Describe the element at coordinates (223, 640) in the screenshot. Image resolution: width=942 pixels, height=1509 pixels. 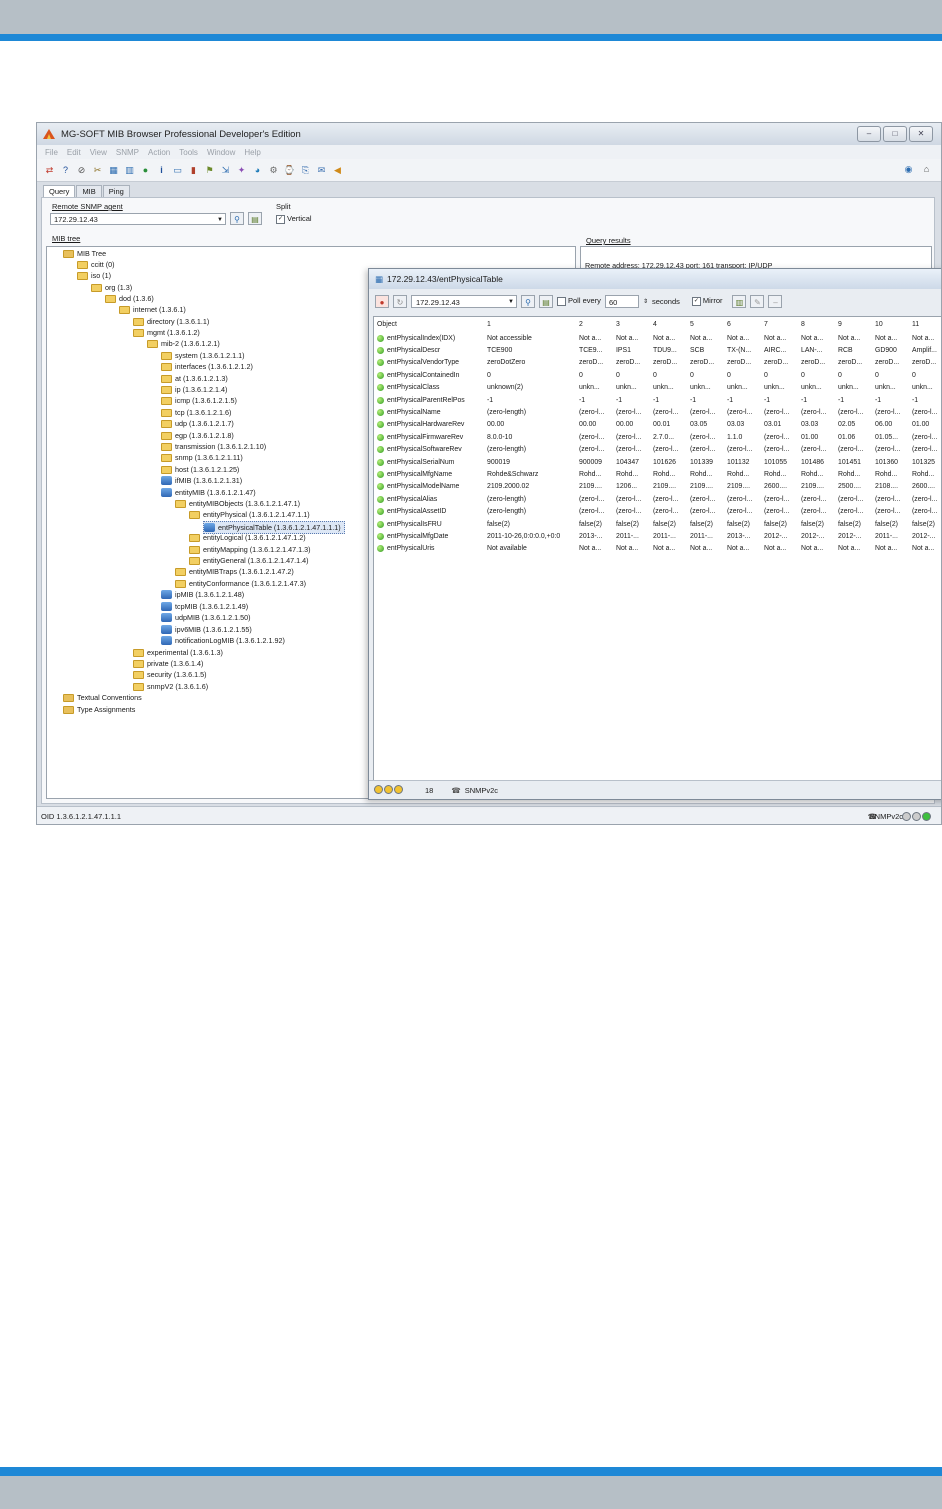
I see `tree-node: notificationLogMIB (1.3.6.1.2.1.92)` at that location.